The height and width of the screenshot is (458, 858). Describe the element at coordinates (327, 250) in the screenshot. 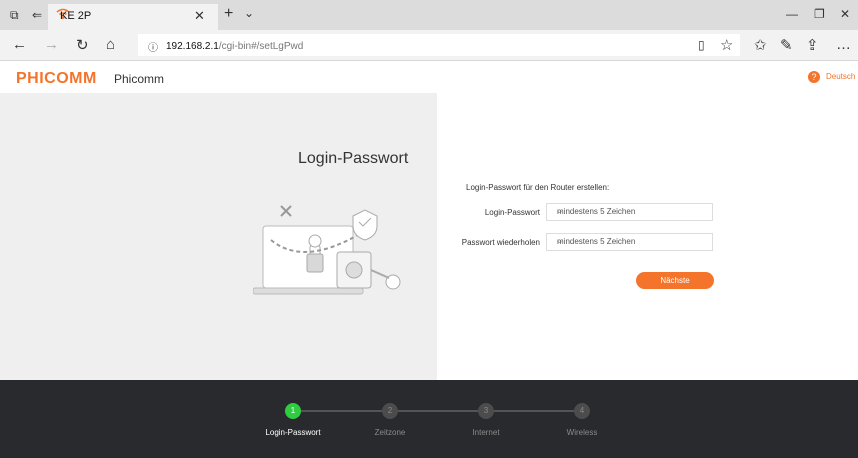

I see `security-illustration-icon` at that location.